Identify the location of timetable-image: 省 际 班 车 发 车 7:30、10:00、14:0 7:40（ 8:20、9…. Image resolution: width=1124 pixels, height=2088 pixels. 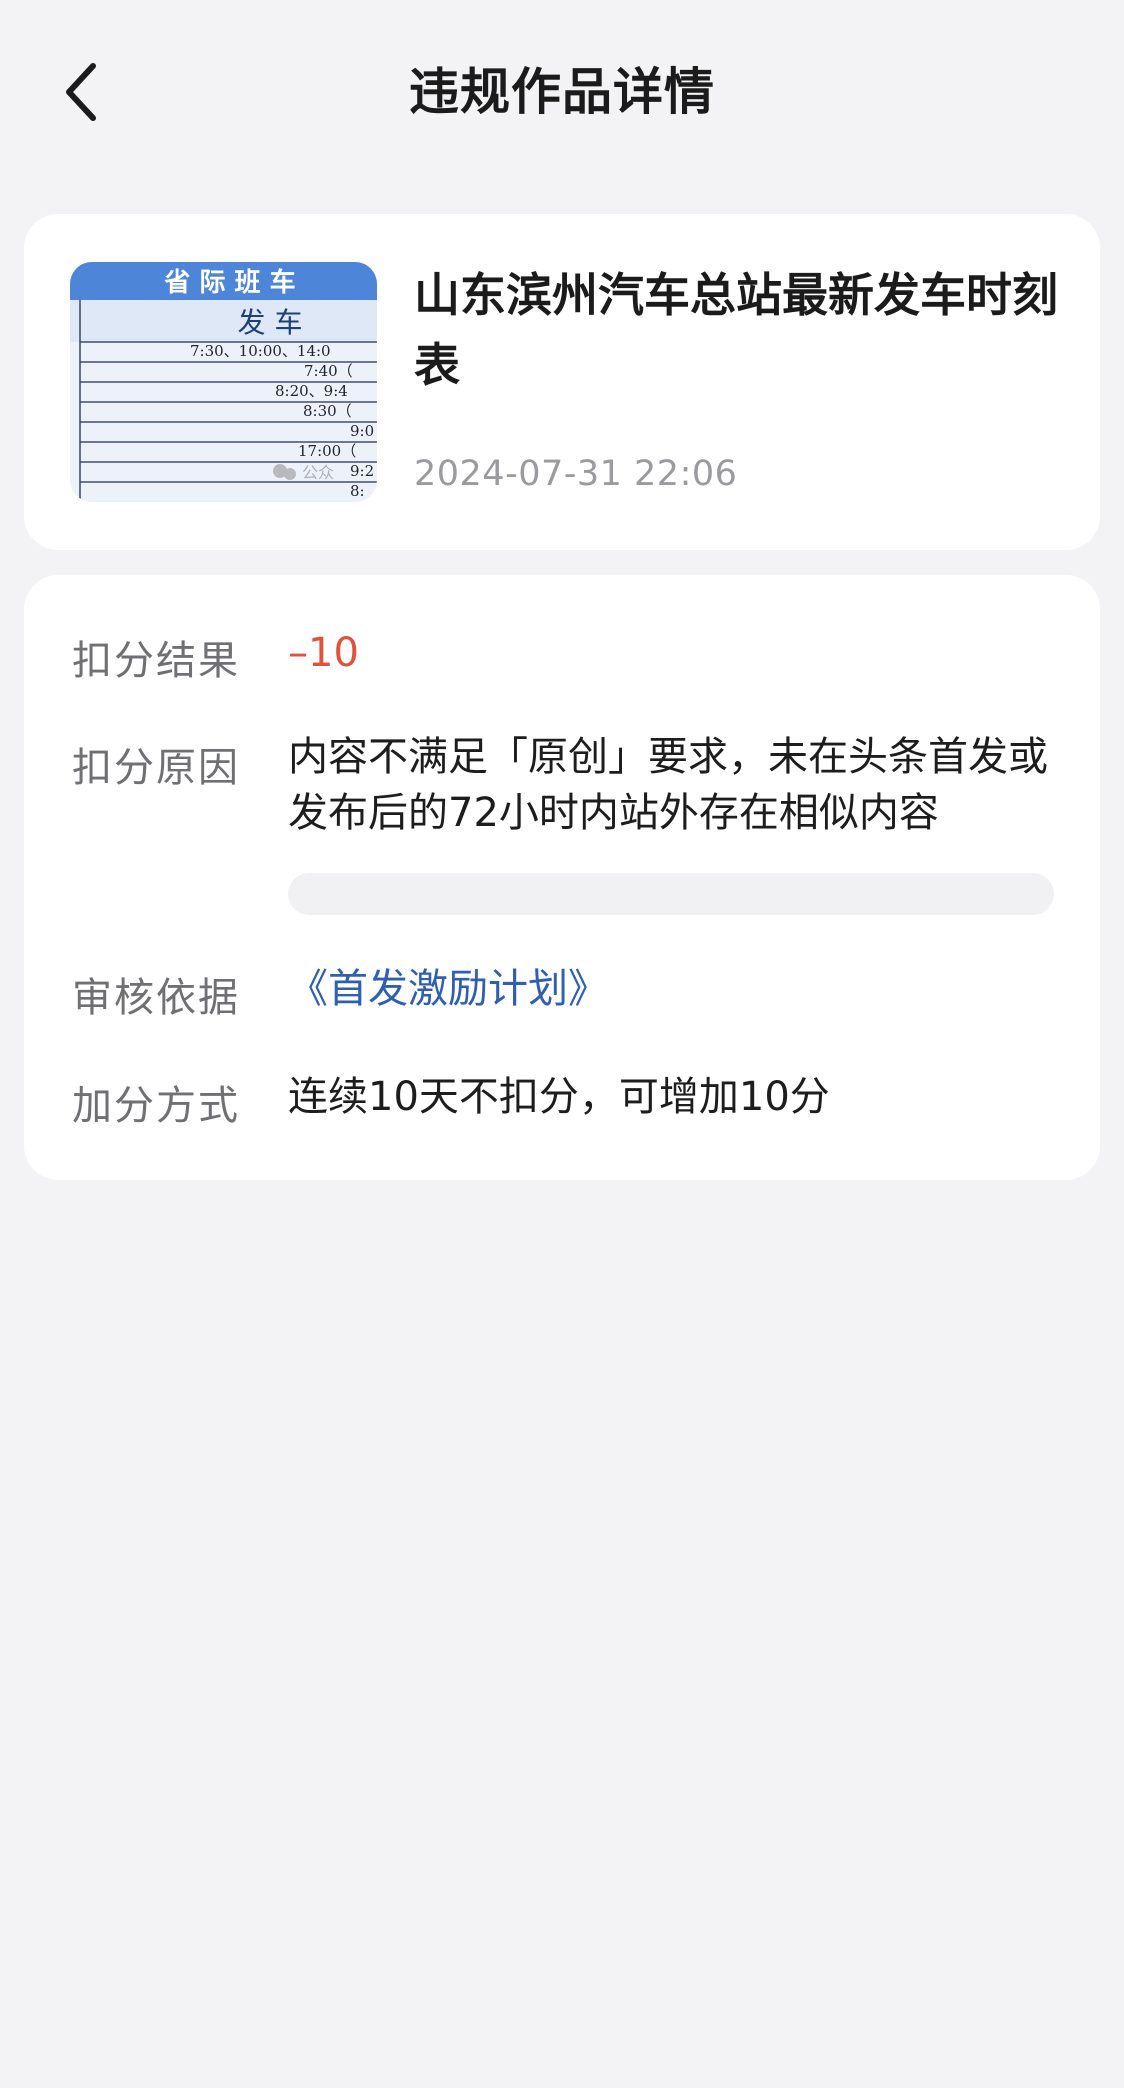
(223, 382).